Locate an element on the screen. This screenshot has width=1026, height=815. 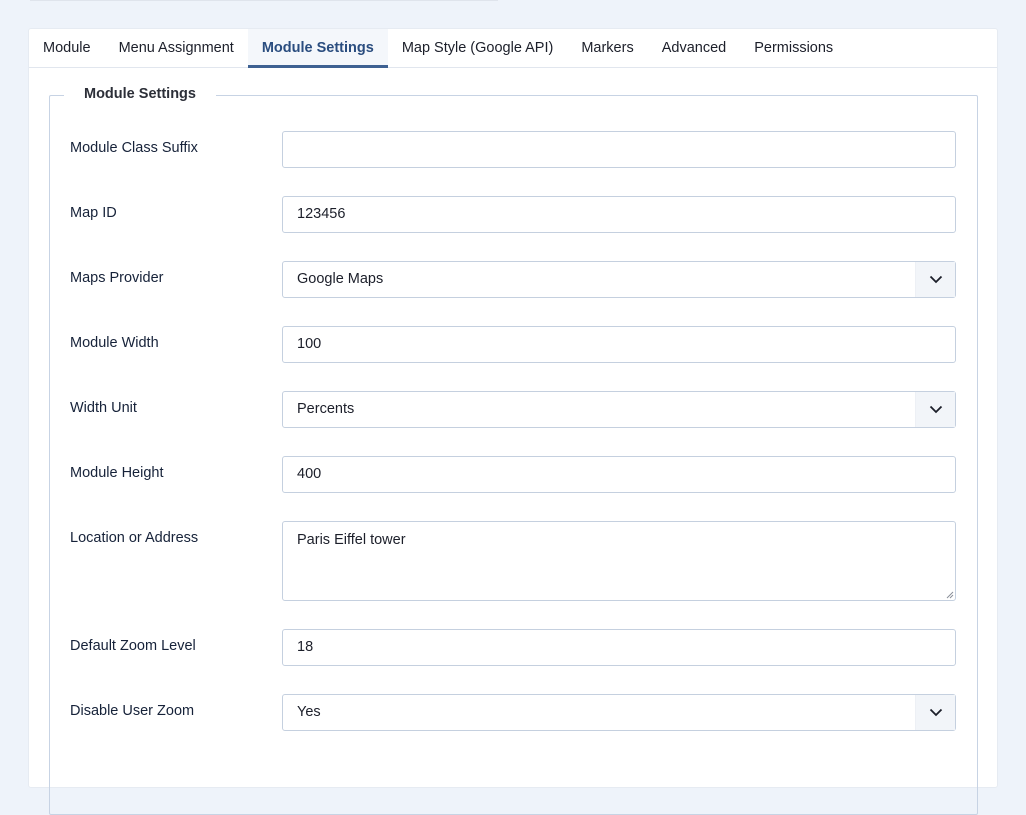
tab-menu-assignment: Menu Assignment is located at coordinates (176, 48).